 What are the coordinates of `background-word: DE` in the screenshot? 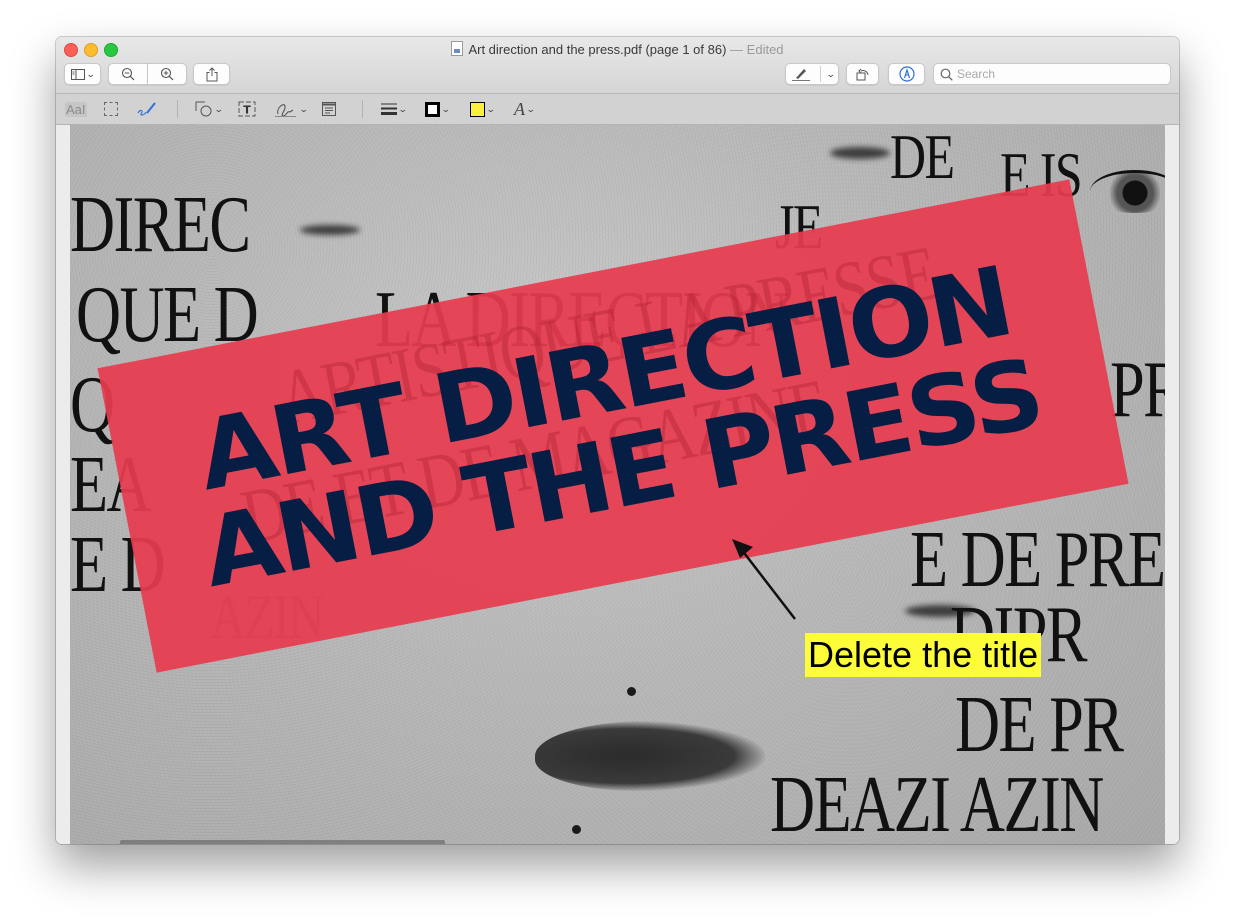 It's located at (922, 158).